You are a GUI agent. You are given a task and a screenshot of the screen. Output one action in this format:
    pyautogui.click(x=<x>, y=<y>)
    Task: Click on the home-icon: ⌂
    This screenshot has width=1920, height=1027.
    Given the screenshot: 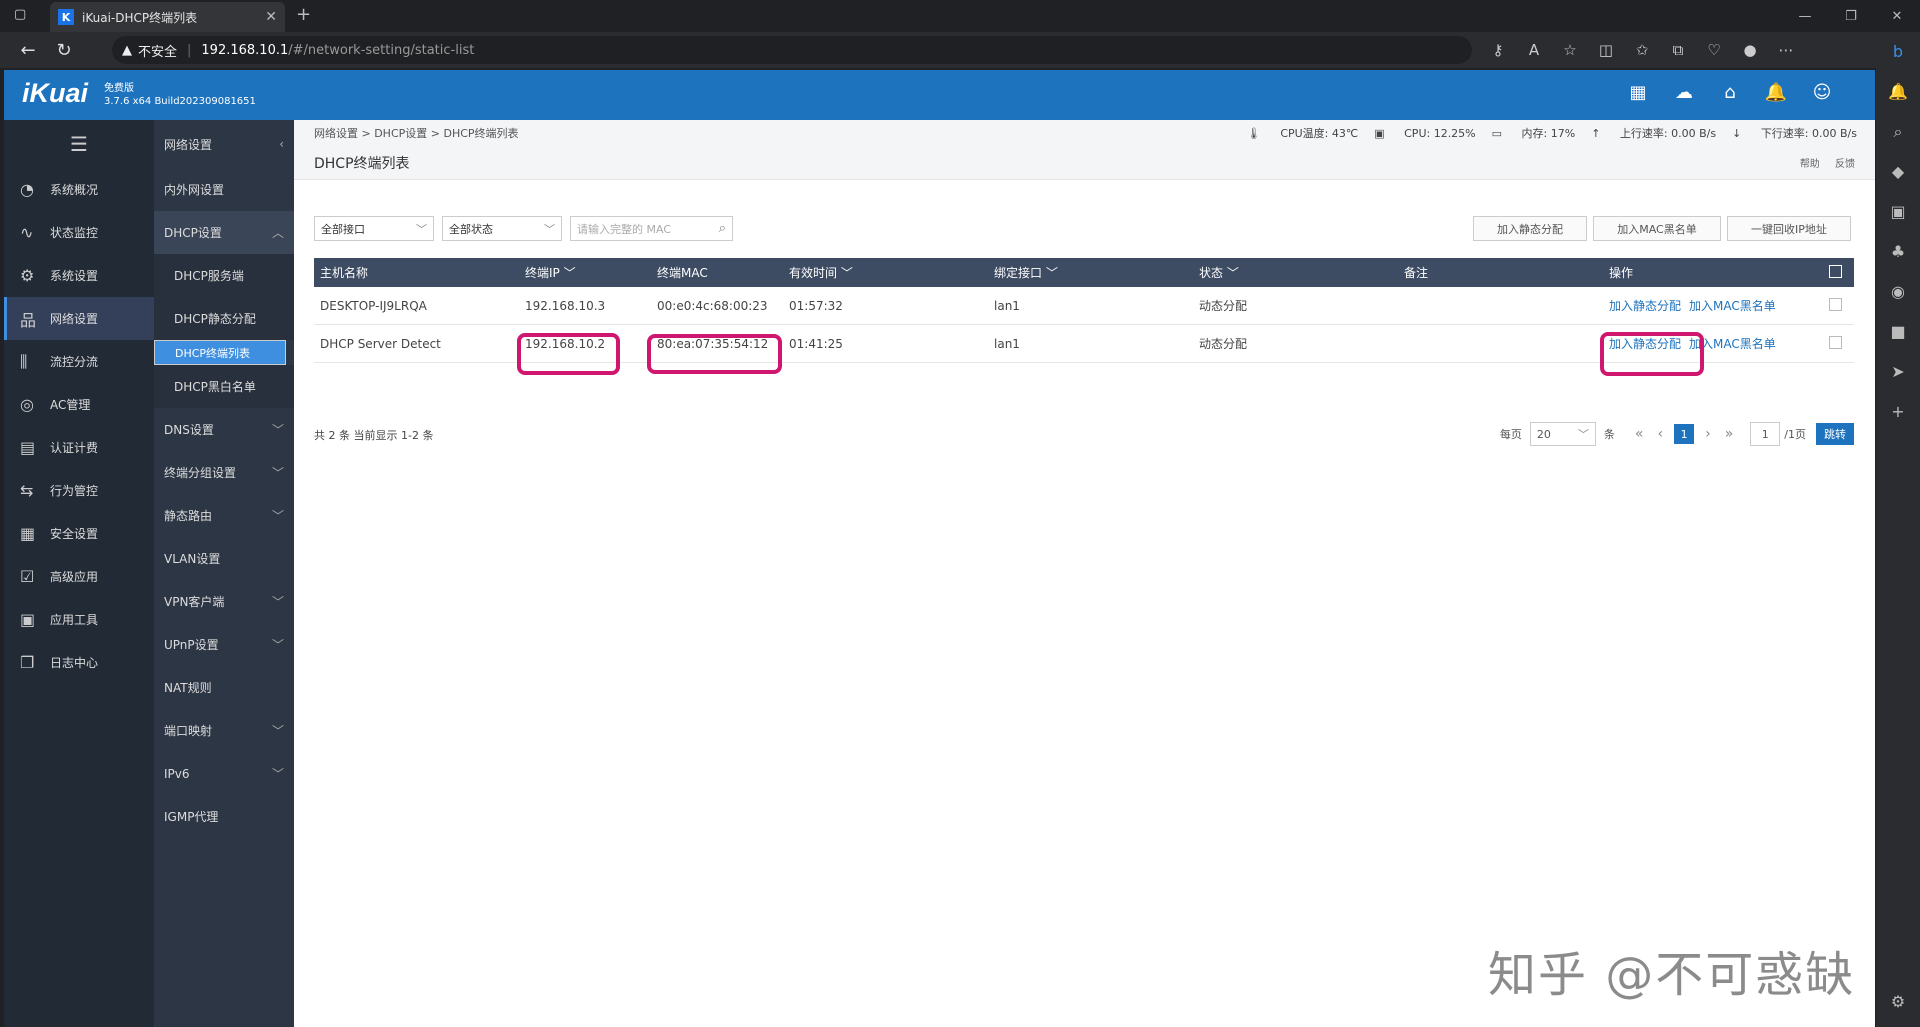 What is the action you would take?
    pyautogui.click(x=1730, y=92)
    